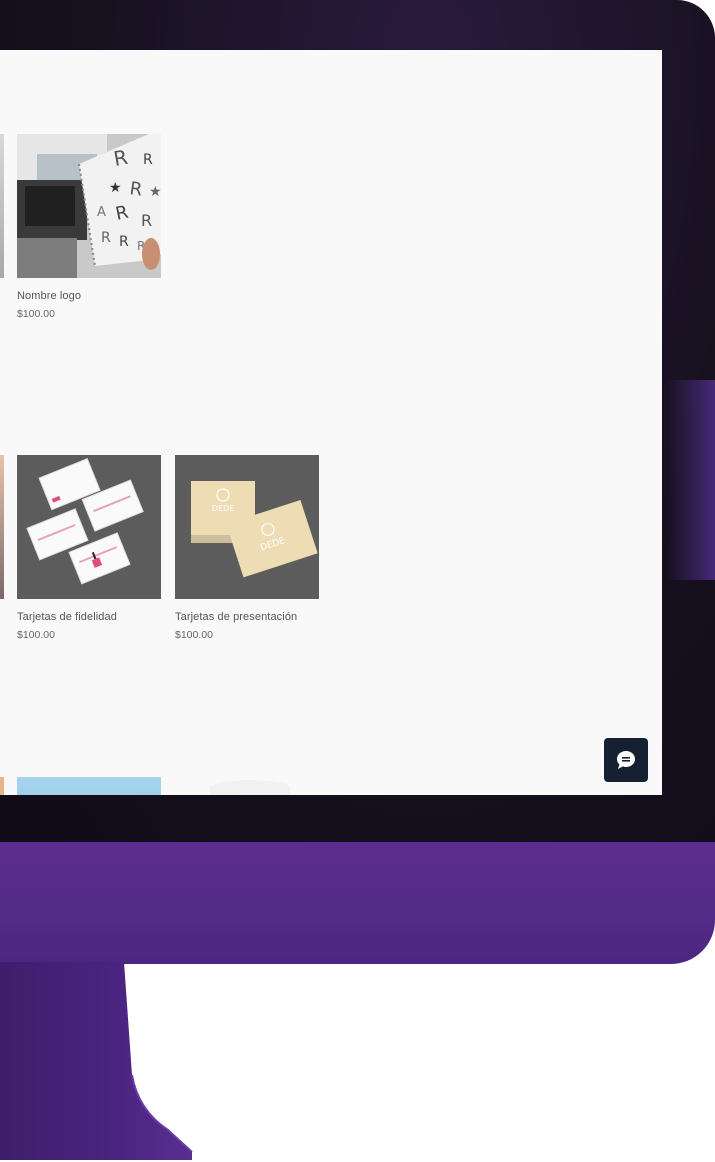 The image size is (715, 1162). I want to click on logo-sketch-image: R R ★ R ★ A R R R R R, so click(89, 206).